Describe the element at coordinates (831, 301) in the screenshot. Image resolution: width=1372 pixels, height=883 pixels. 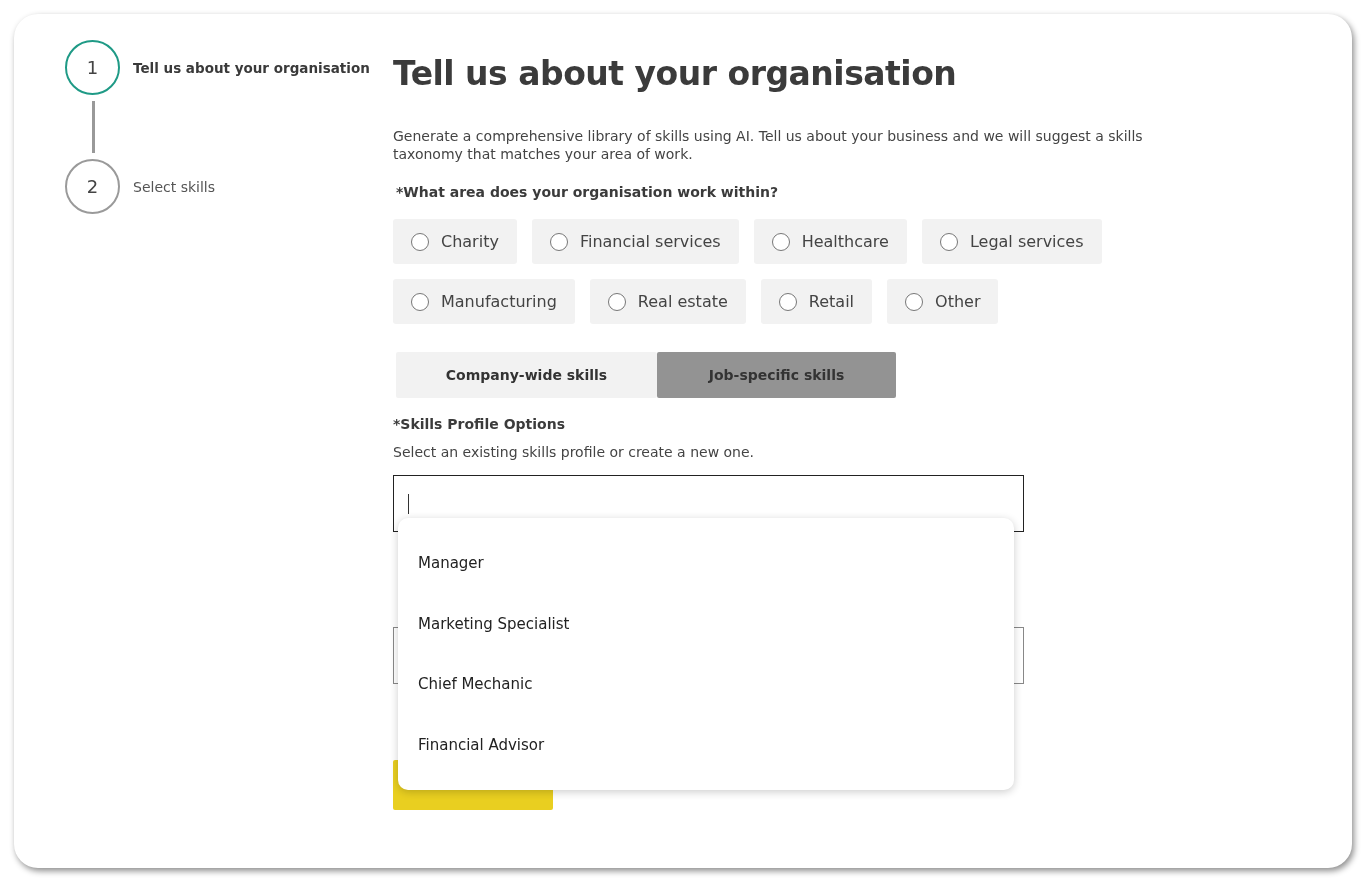
I see `option-label: Retail` at that location.